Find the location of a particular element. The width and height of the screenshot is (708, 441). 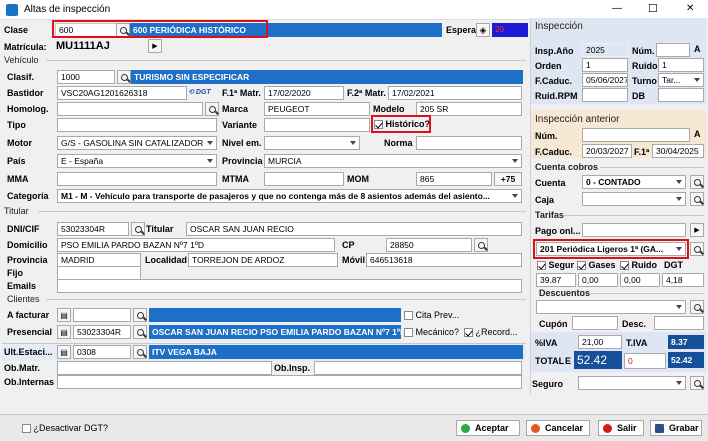

espera-button: ◈ is located at coordinates (483, 30).